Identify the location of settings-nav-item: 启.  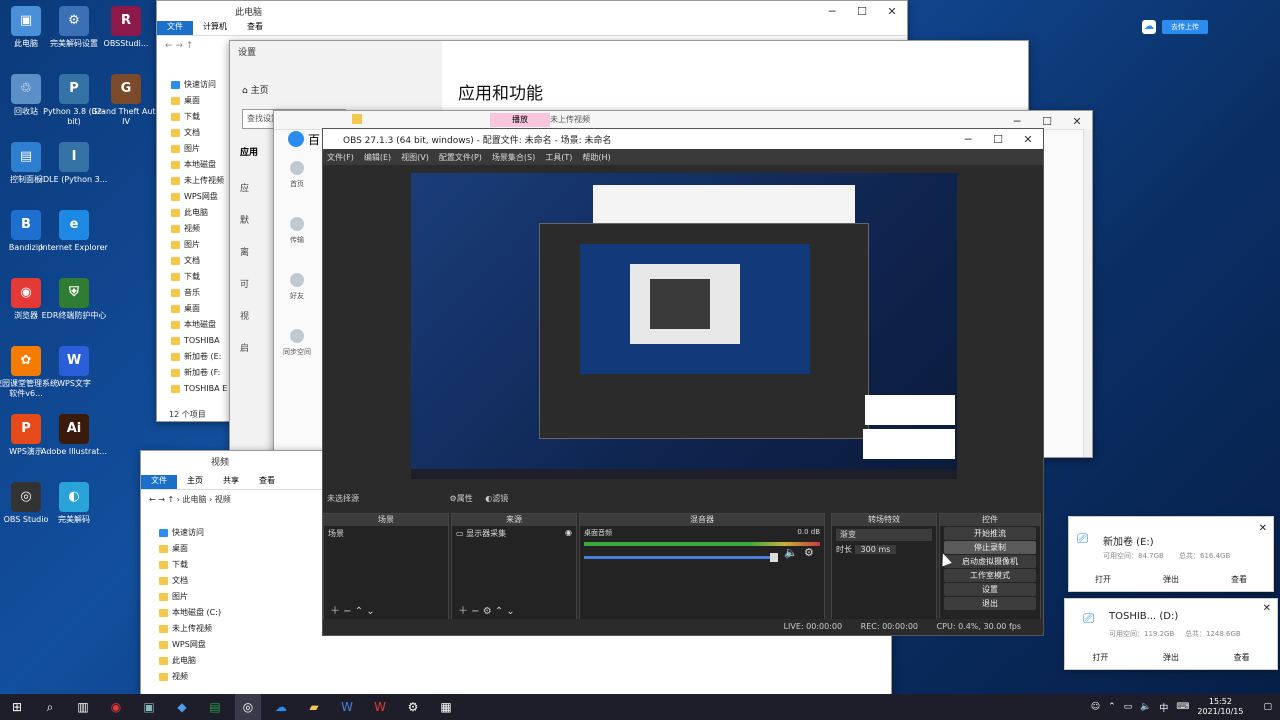
(244, 357).